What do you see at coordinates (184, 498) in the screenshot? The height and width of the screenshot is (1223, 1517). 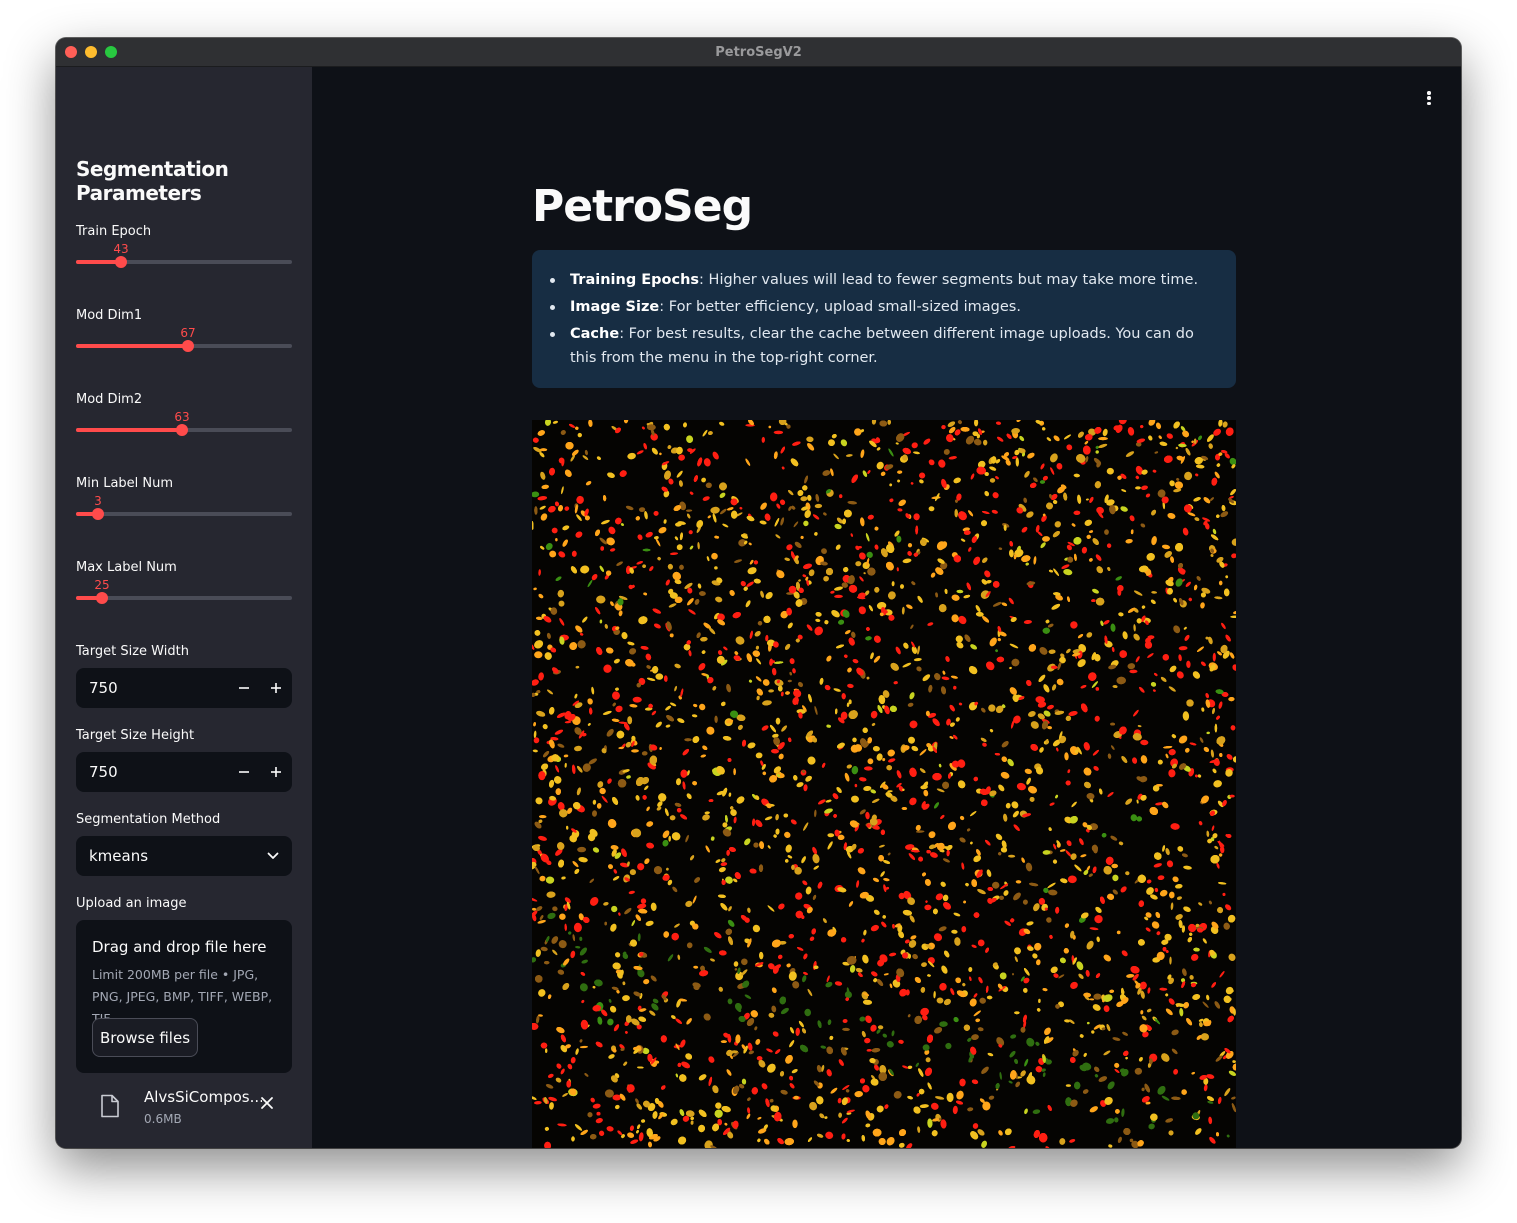 I see `slider-min-label-num: Min Label Num 3` at bounding box center [184, 498].